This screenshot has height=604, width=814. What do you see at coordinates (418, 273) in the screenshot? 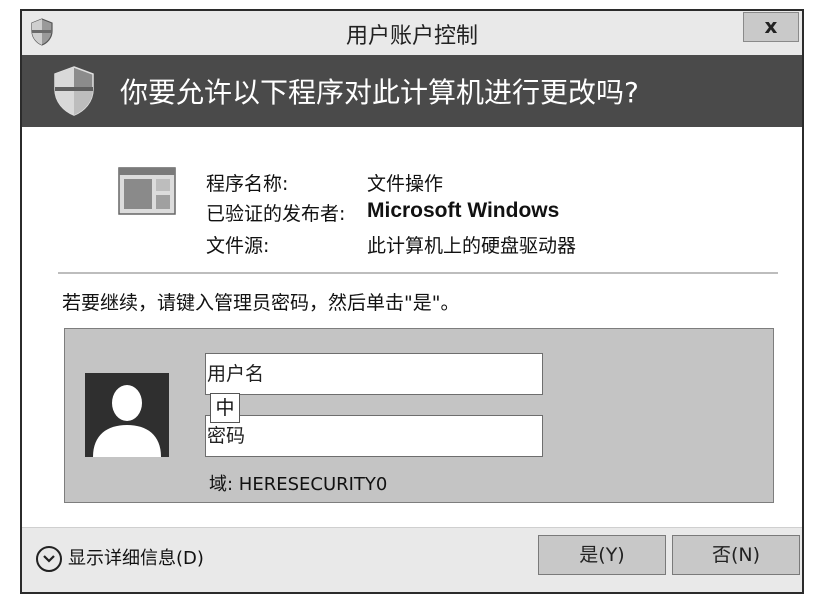
I see `divider` at bounding box center [418, 273].